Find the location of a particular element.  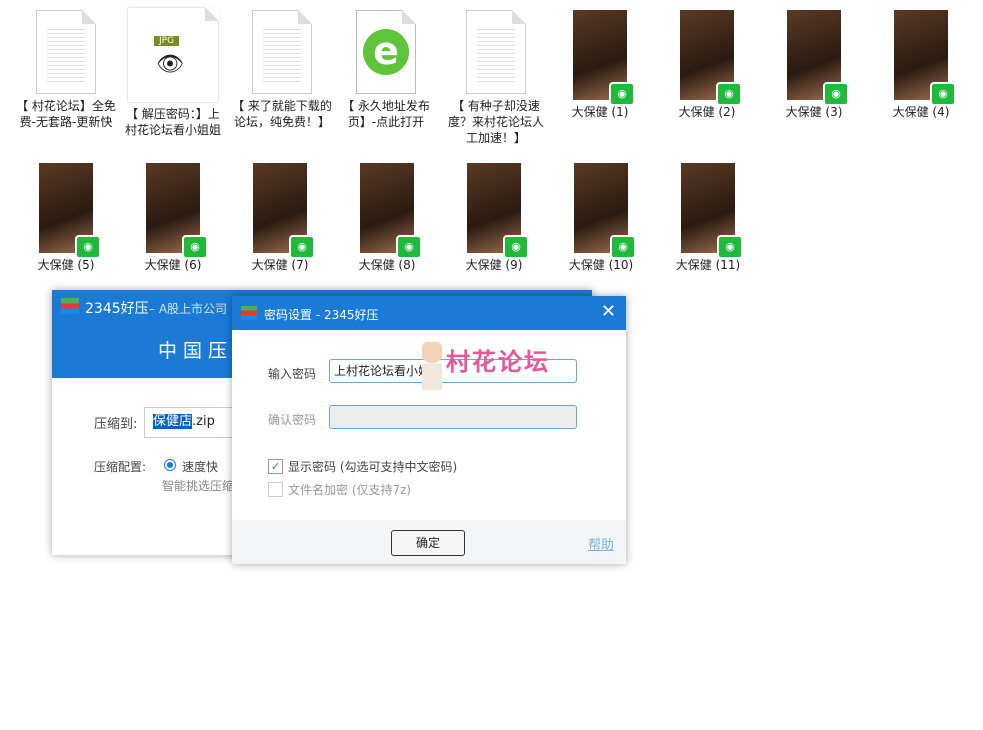

speed-option-label: 速度快 is located at coordinates (200, 467).